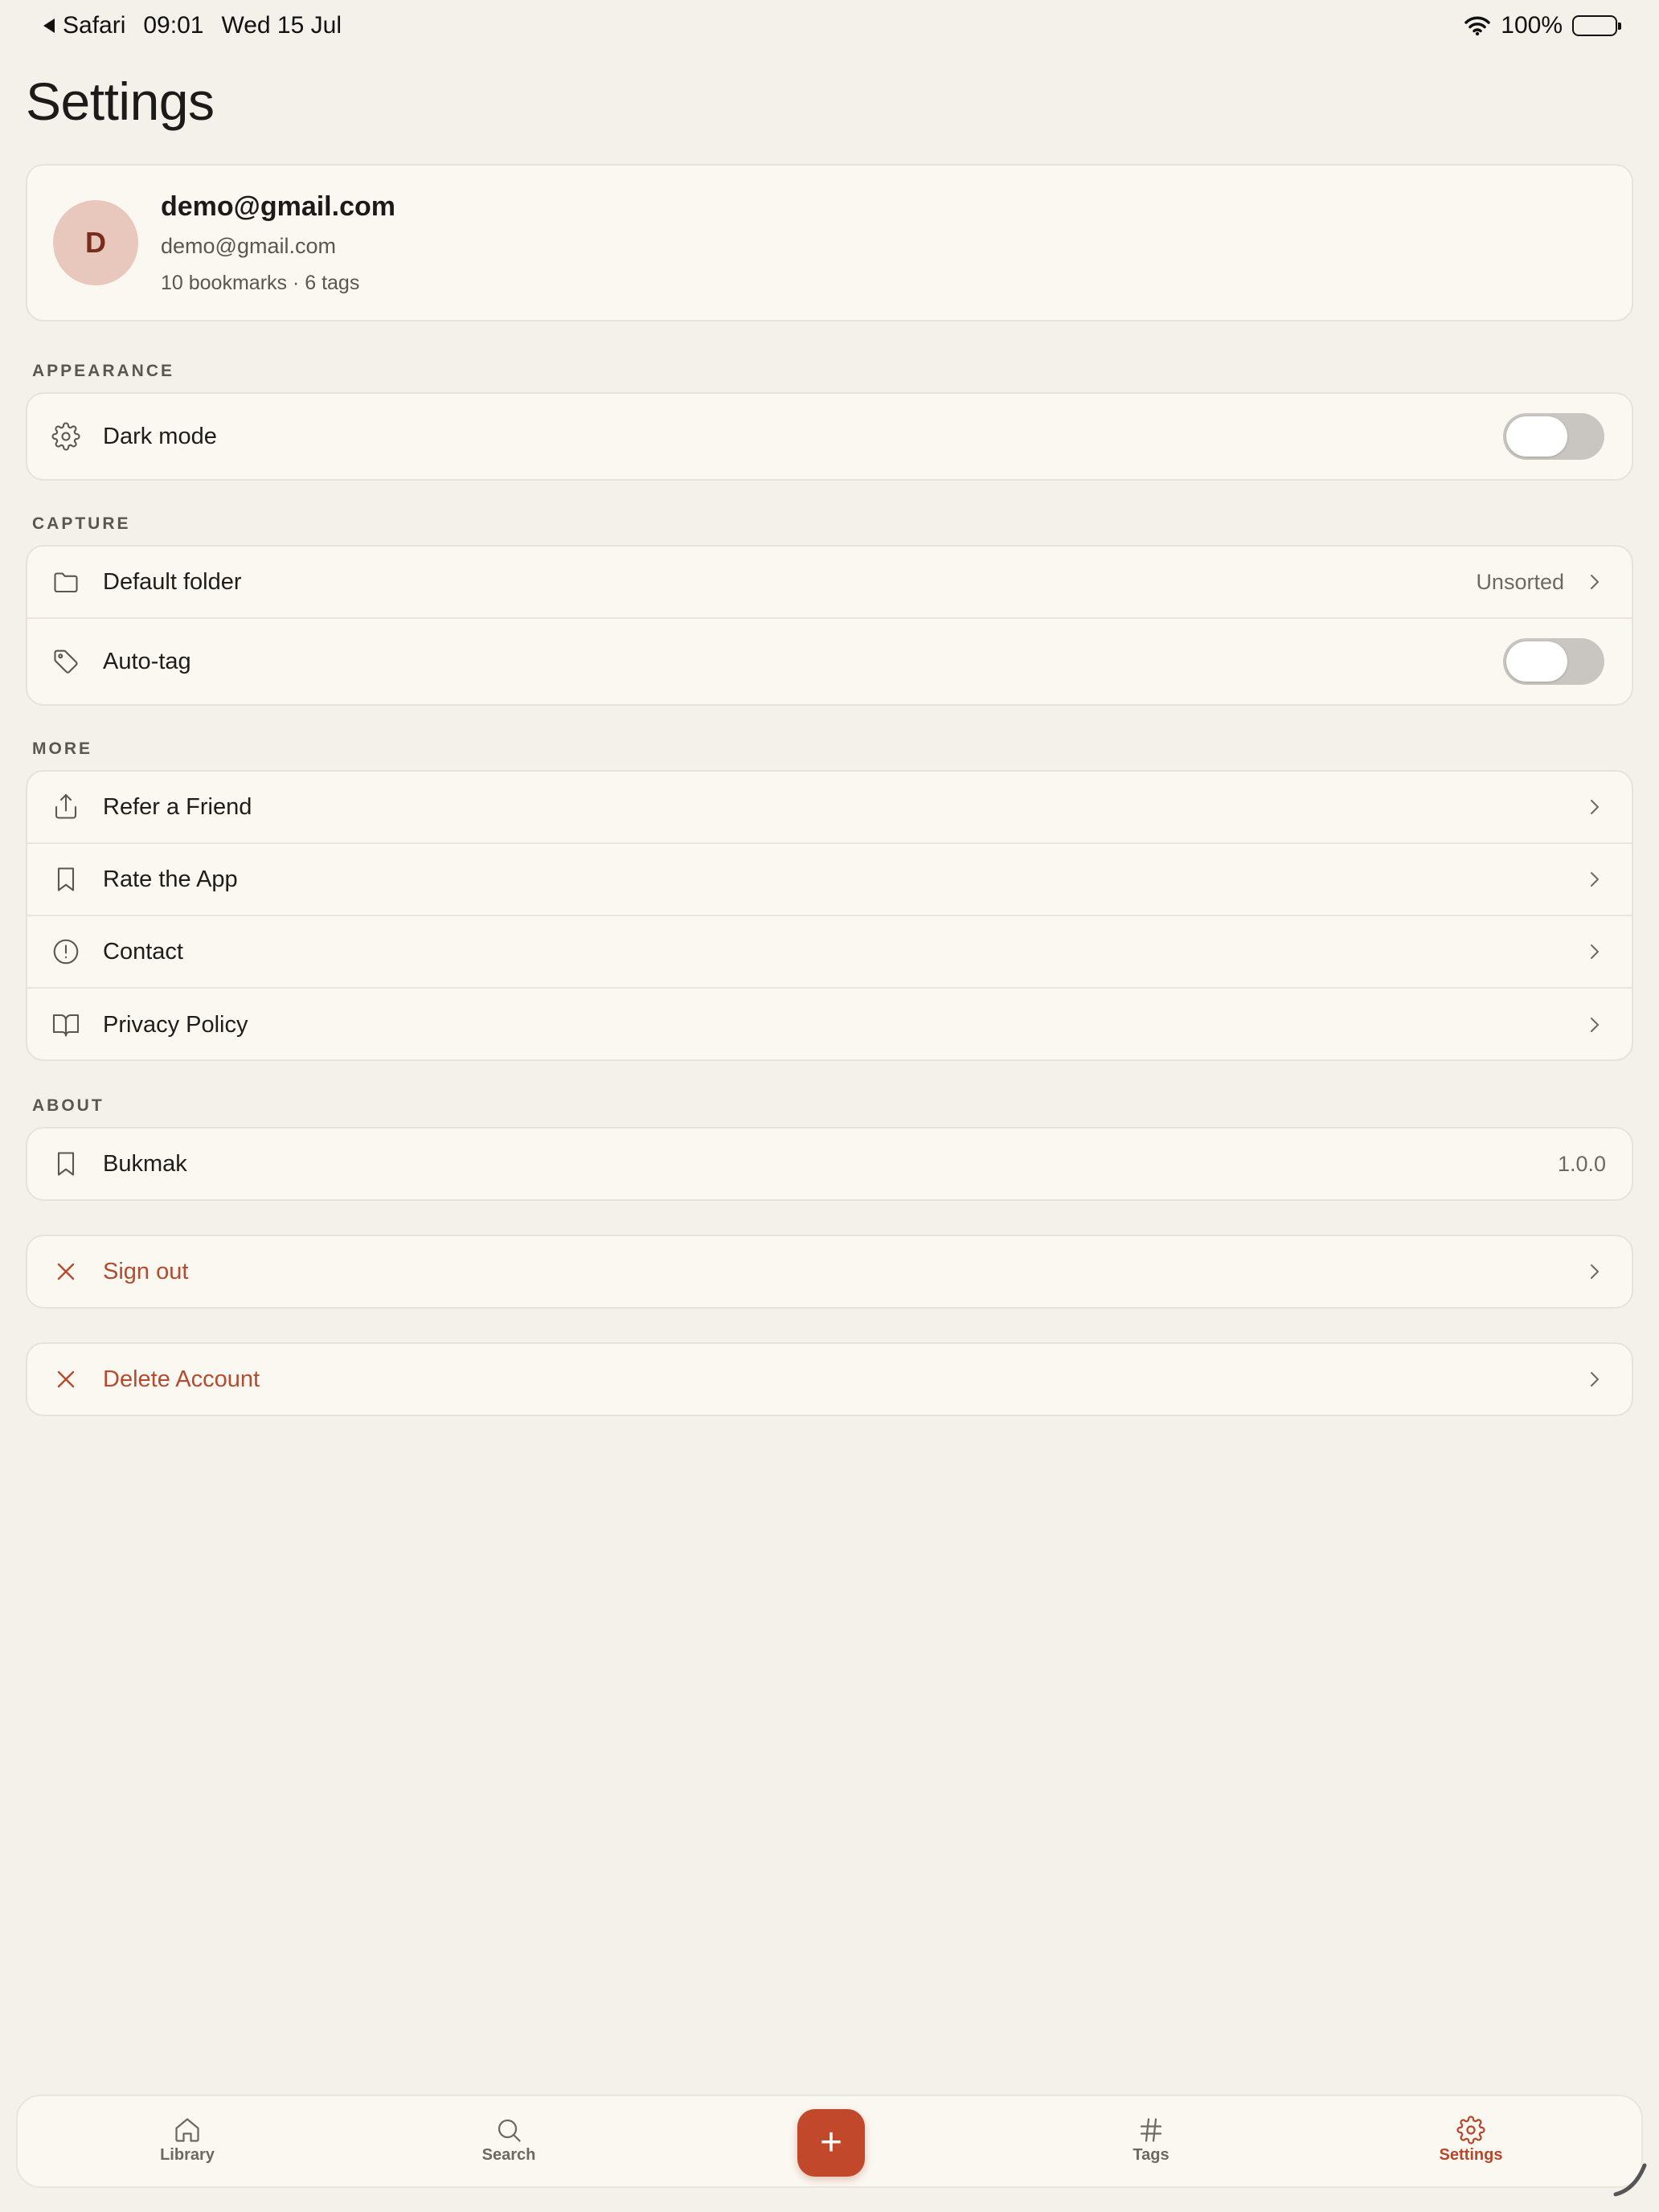 The image size is (1659, 2212). I want to click on contact-label: Contact, so click(143, 951).